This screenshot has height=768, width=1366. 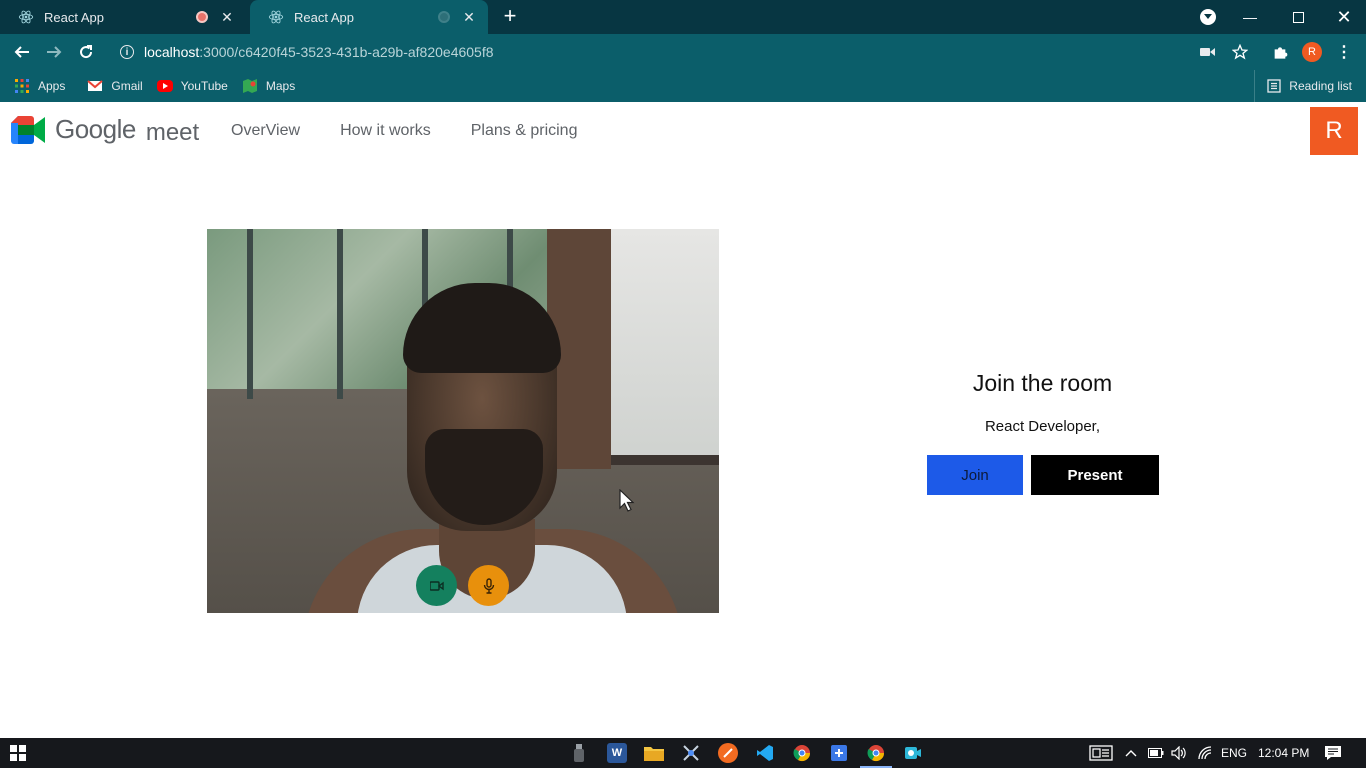 I want to click on reading-list-button: Reading list, so click(x=1303, y=86).